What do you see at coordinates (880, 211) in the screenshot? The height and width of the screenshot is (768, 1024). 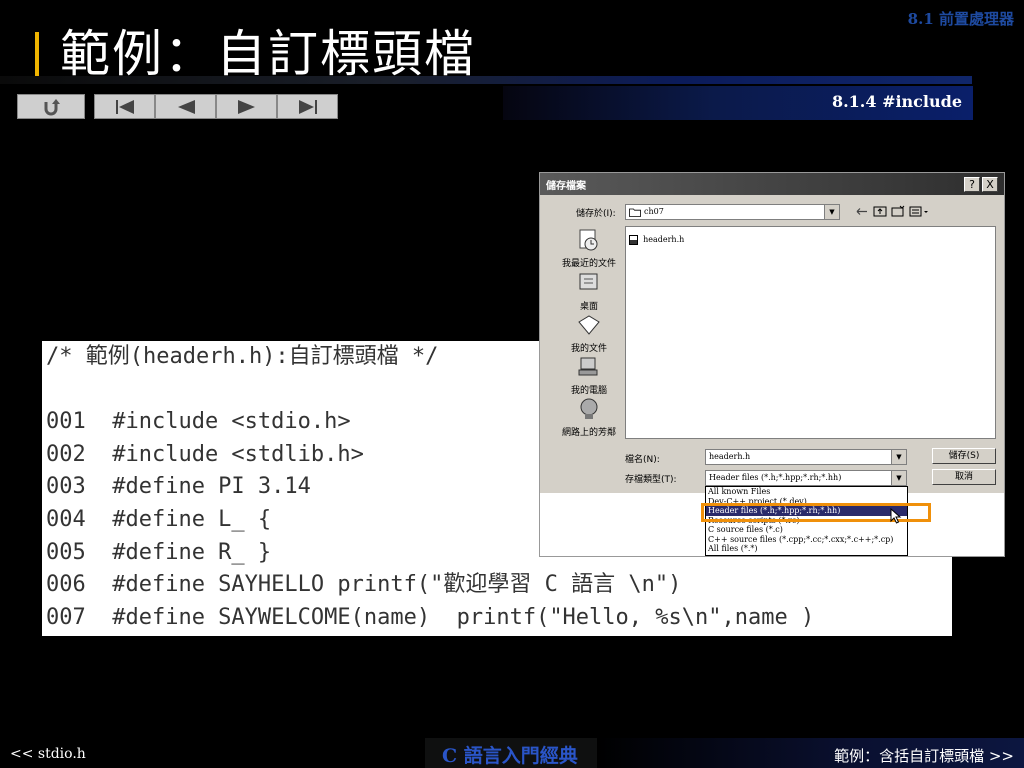 I see `up-folder-icon` at bounding box center [880, 211].